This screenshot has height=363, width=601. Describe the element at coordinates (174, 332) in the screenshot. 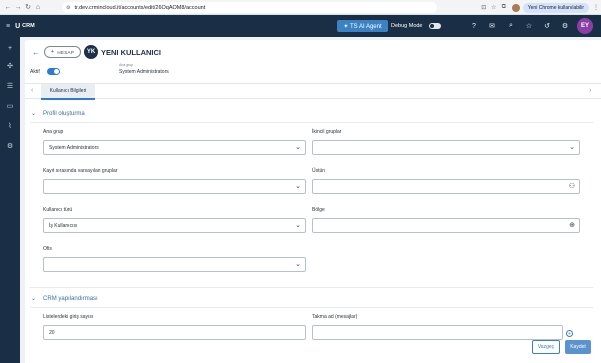

I see `listeler-input: 20` at that location.